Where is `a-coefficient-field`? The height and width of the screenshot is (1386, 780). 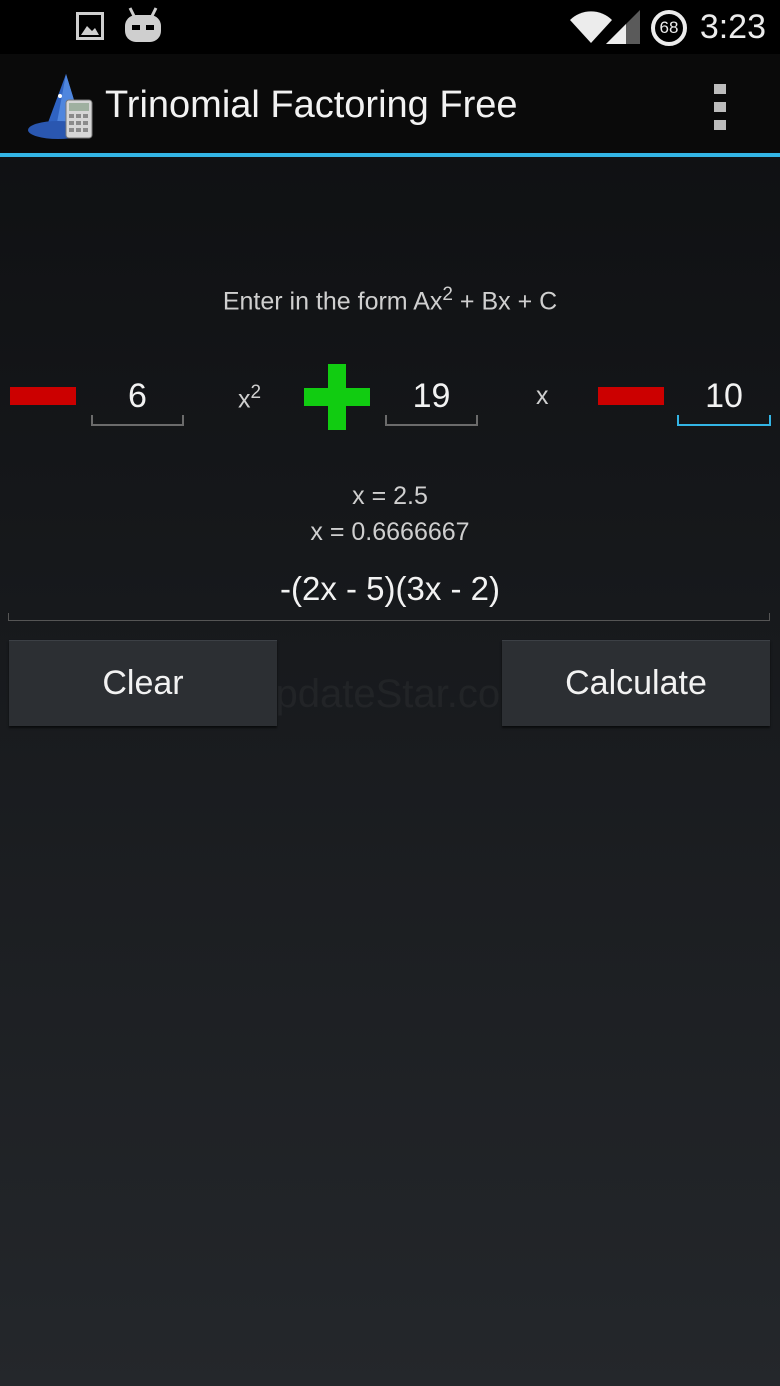
a-coefficient-field is located at coordinates (137, 398).